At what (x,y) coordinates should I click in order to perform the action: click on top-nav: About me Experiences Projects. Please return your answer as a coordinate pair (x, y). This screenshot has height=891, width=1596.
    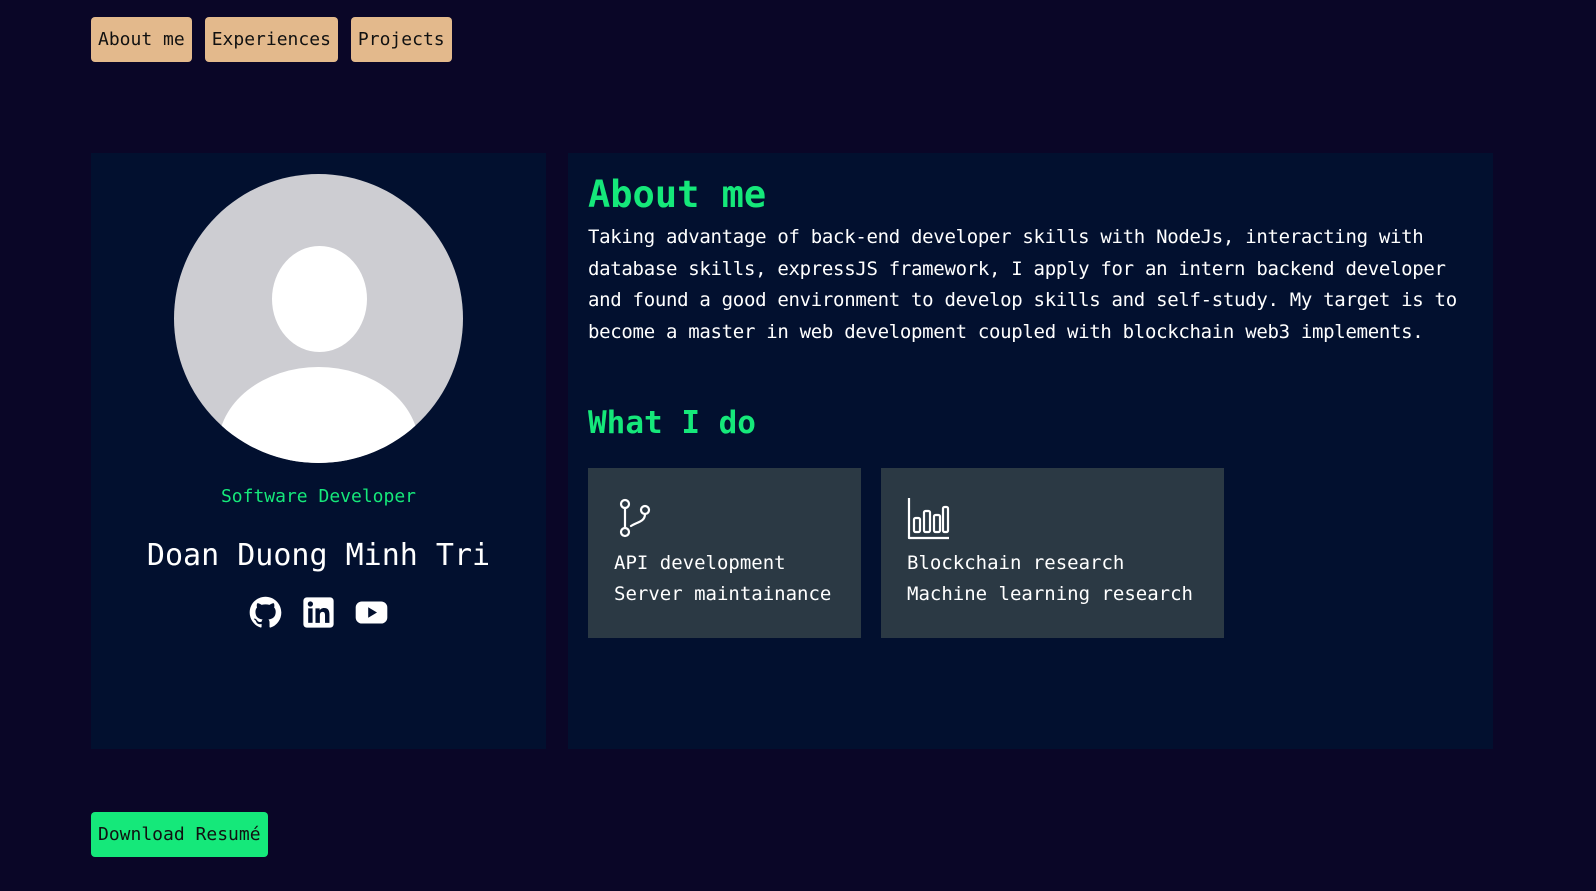
    Looking at the image, I should click on (271, 39).